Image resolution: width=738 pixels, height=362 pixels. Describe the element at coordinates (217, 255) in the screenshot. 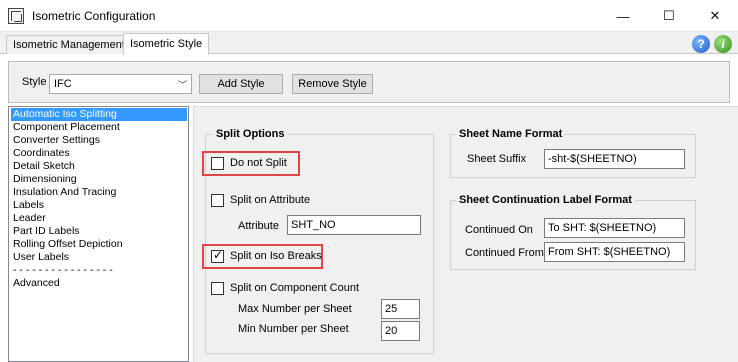

I see `split-on-iso-breaks-checkbox` at that location.